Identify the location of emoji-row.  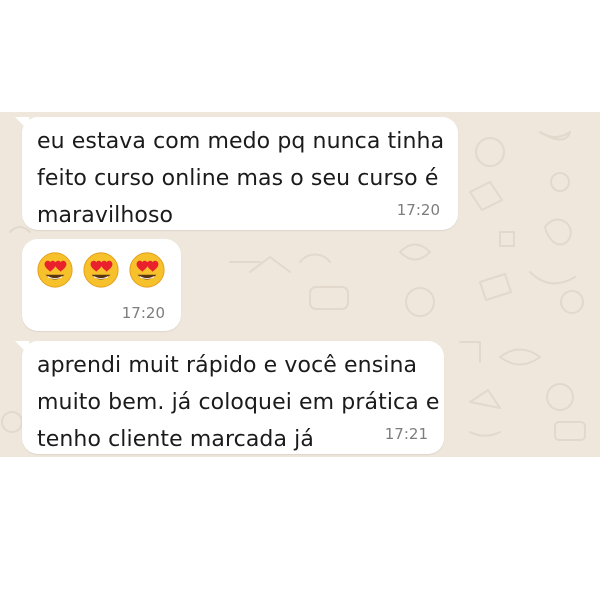
(101, 270).